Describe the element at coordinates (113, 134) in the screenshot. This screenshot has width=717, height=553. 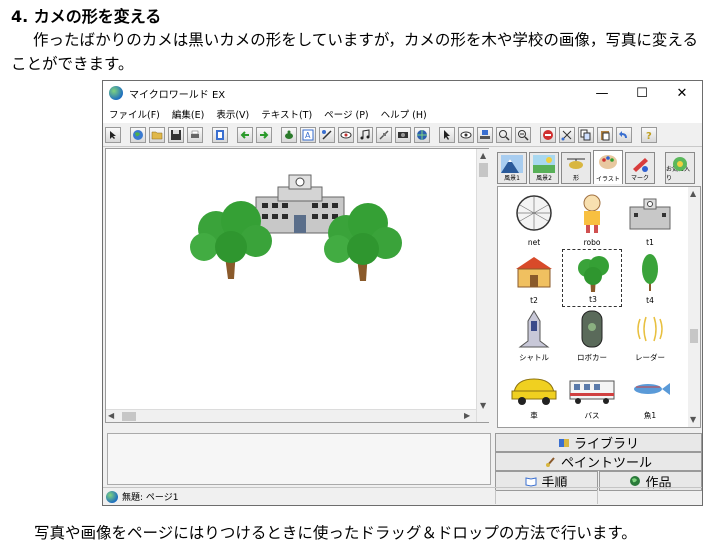
I see `pointer-tool-icon` at that location.